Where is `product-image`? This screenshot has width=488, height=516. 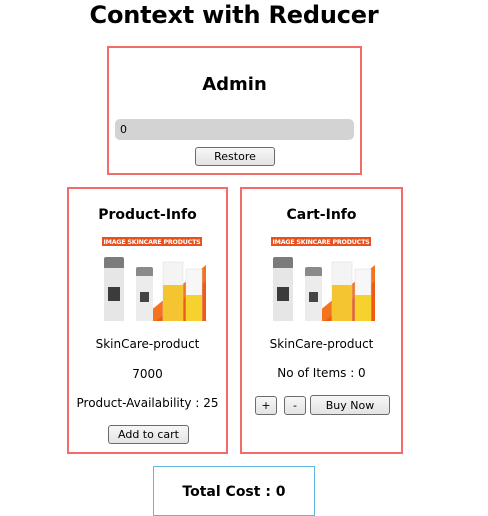 product-image is located at coordinates (152, 279).